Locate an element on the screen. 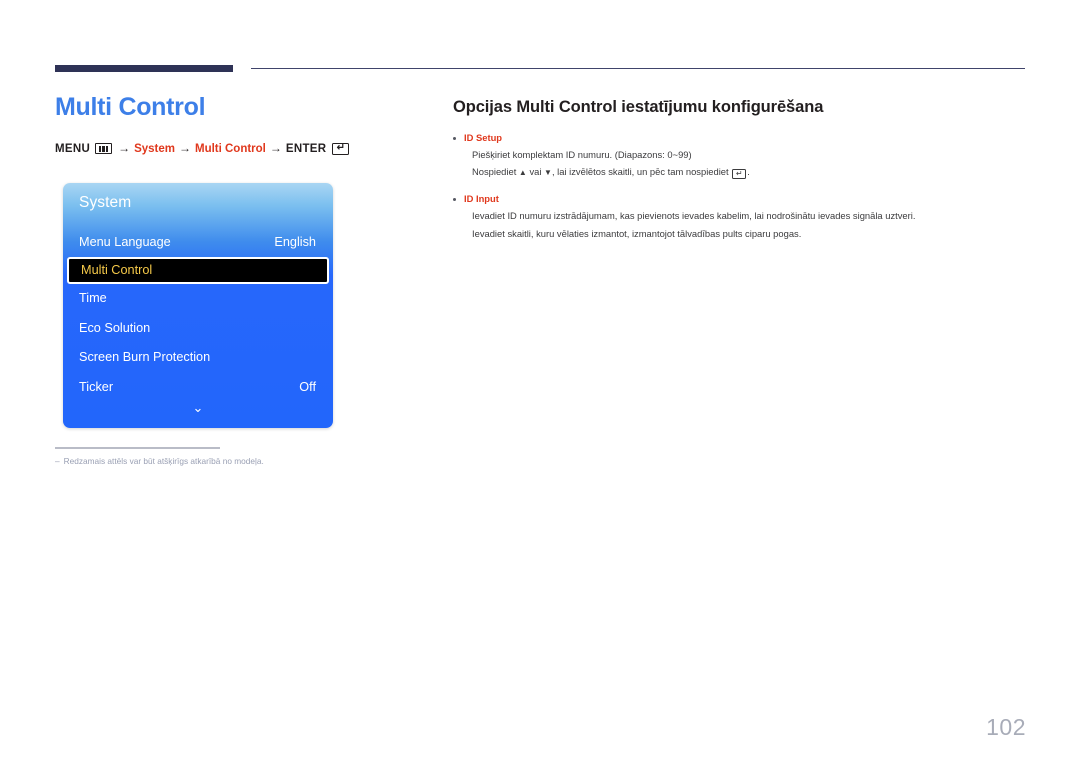 The width and height of the screenshot is (1080, 763). header-rule-thick is located at coordinates (144, 68).